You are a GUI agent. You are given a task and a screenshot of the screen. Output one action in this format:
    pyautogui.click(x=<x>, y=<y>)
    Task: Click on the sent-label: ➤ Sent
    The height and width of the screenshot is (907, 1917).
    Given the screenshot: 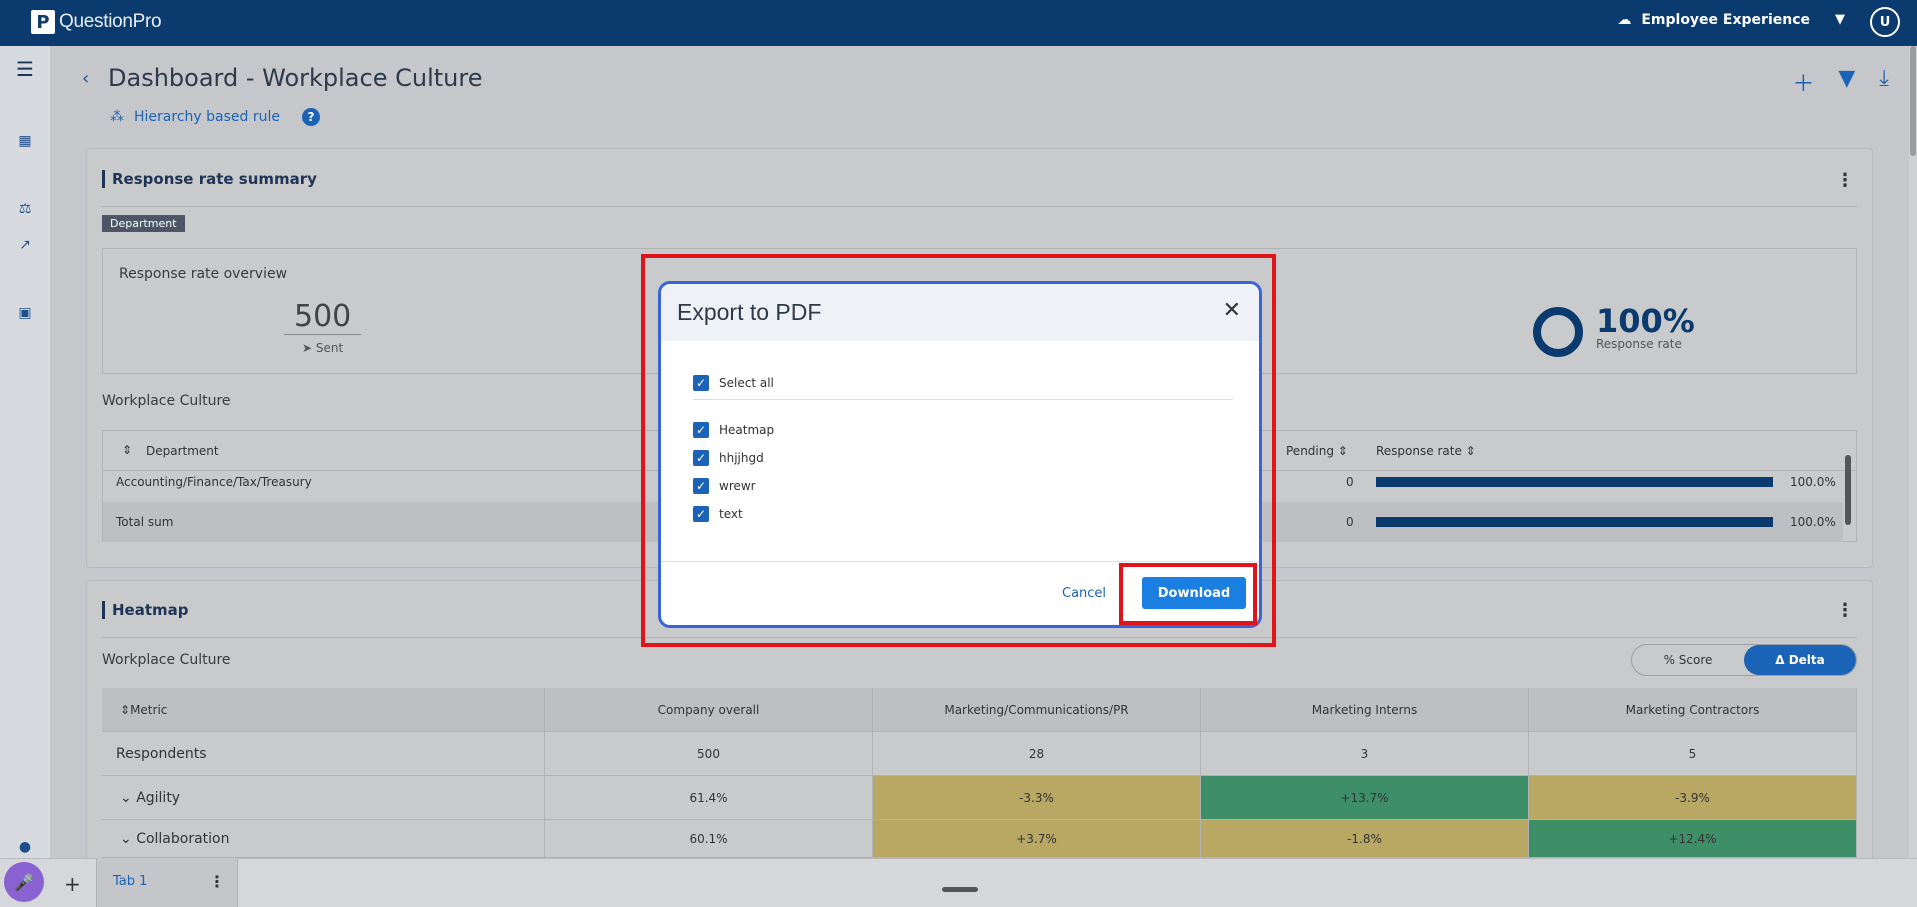 What is the action you would take?
    pyautogui.click(x=323, y=348)
    